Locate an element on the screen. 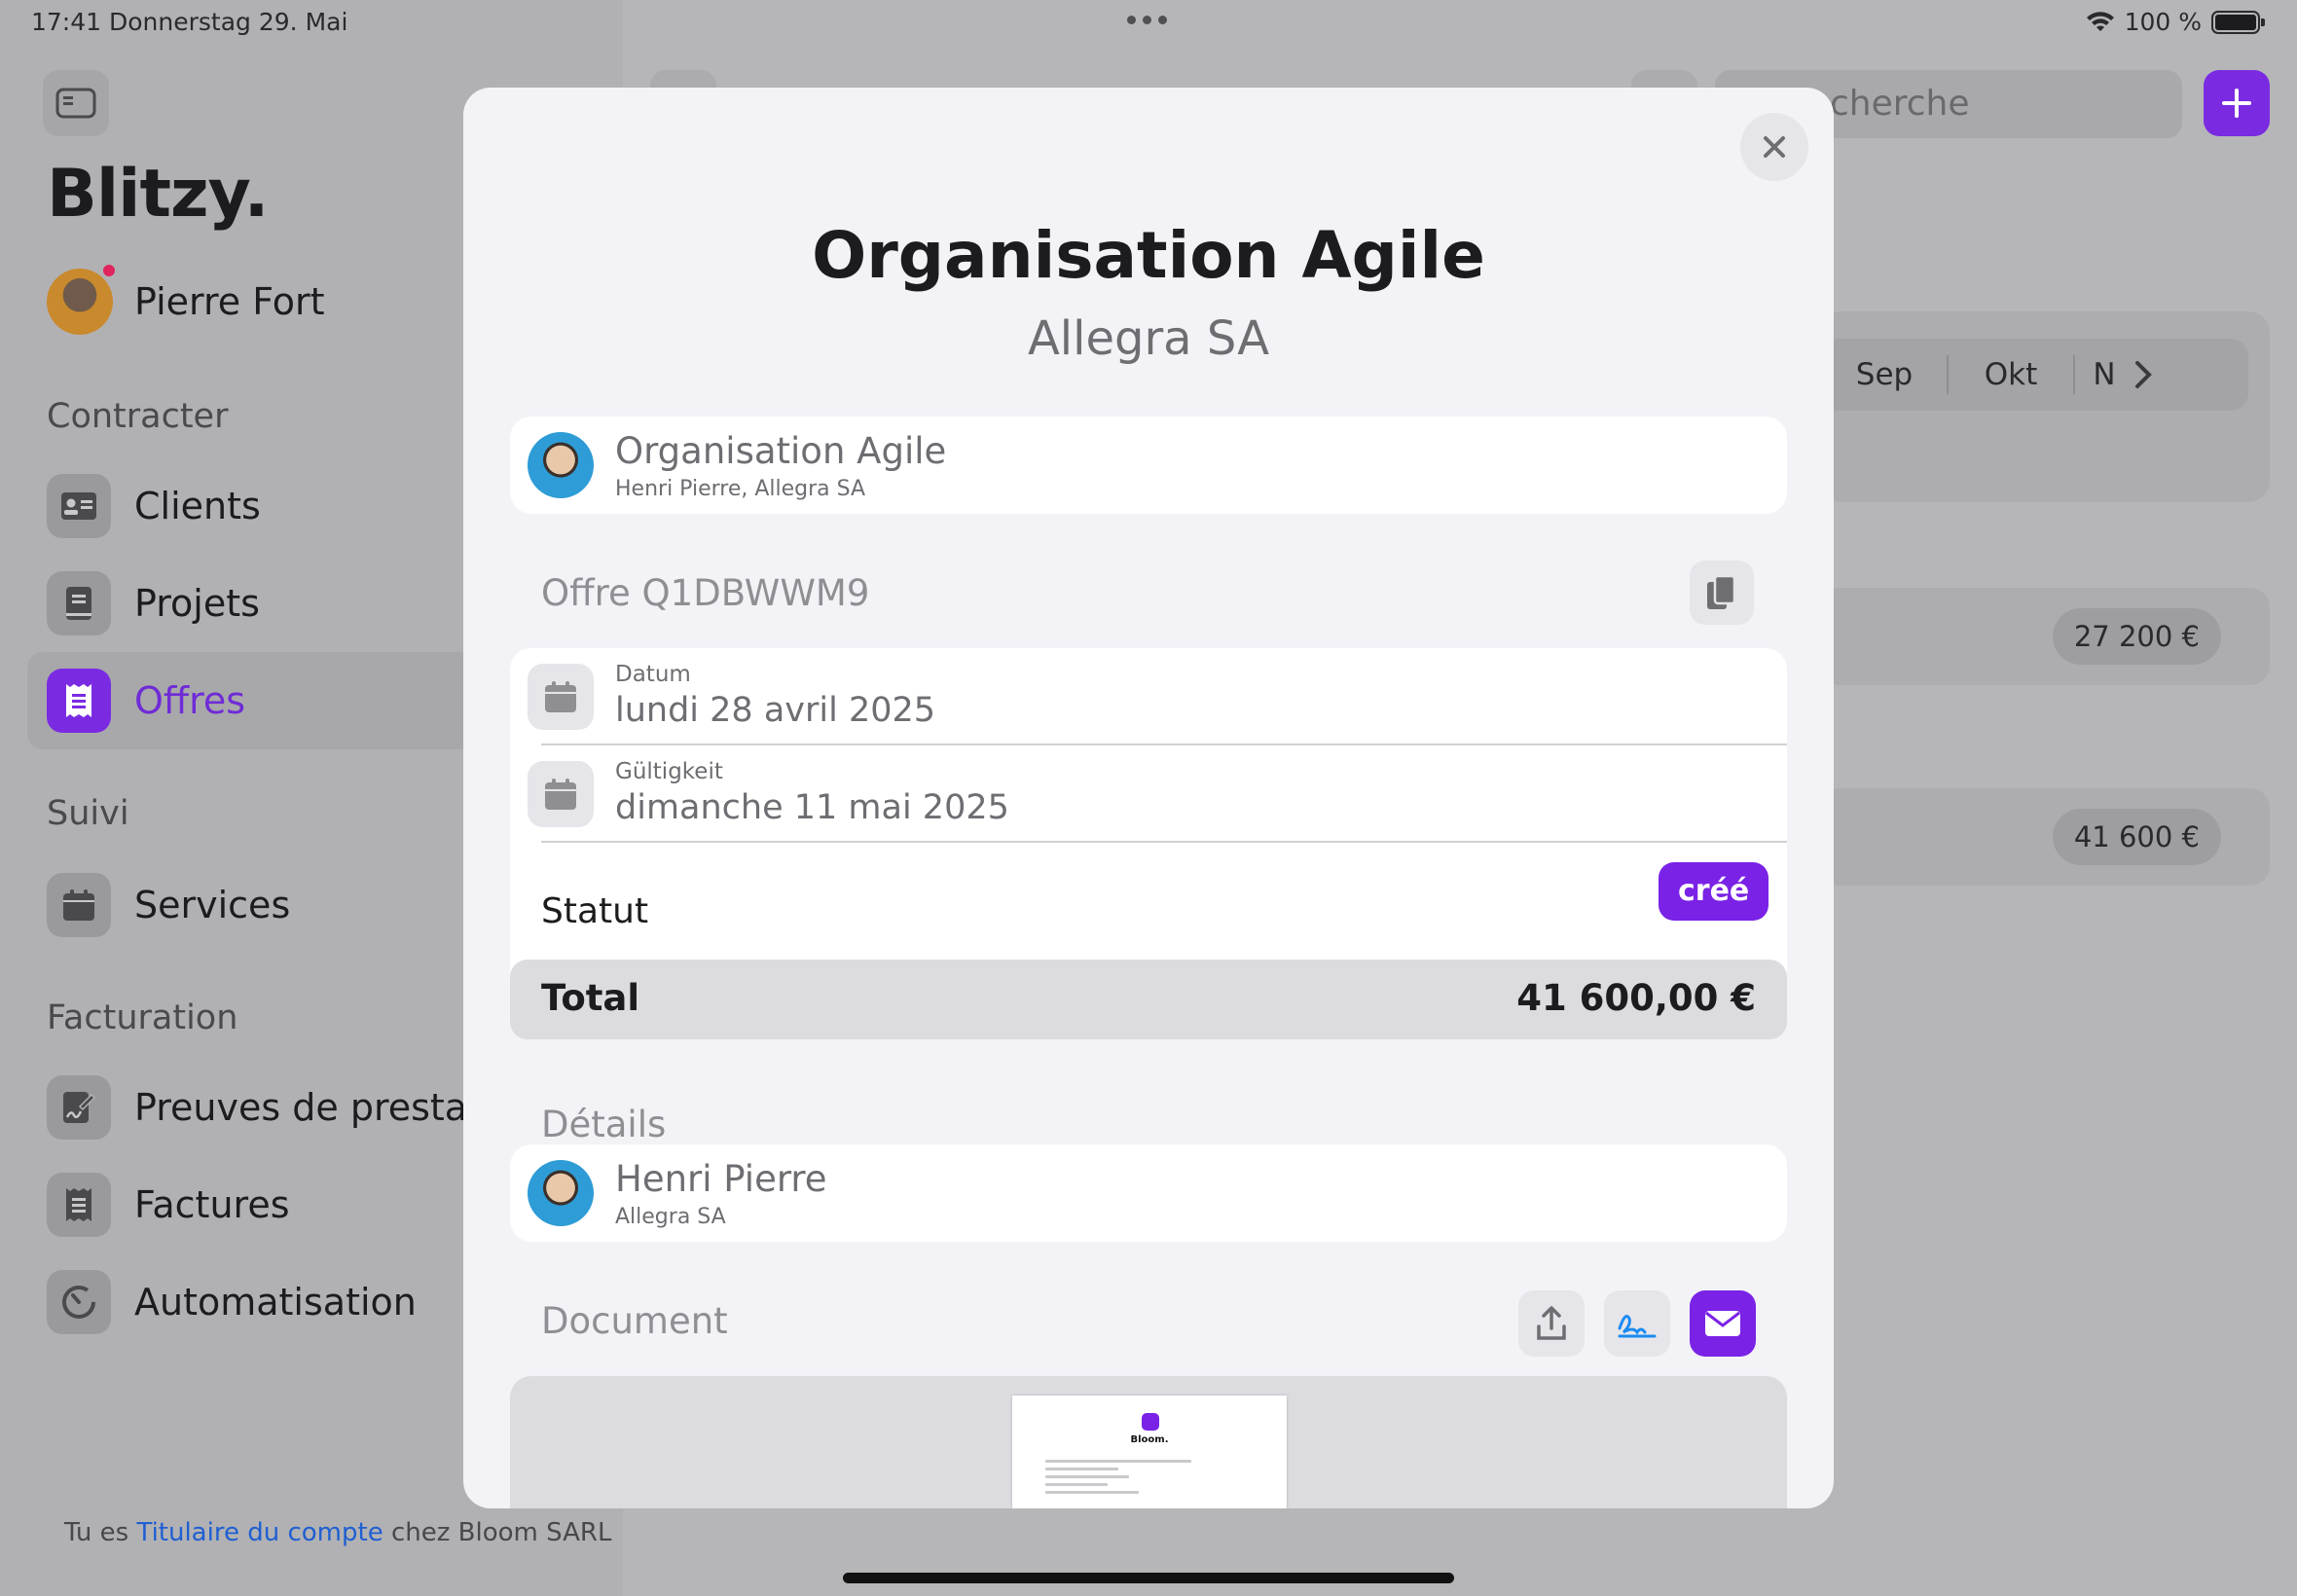  close-button is located at coordinates (1774, 147).